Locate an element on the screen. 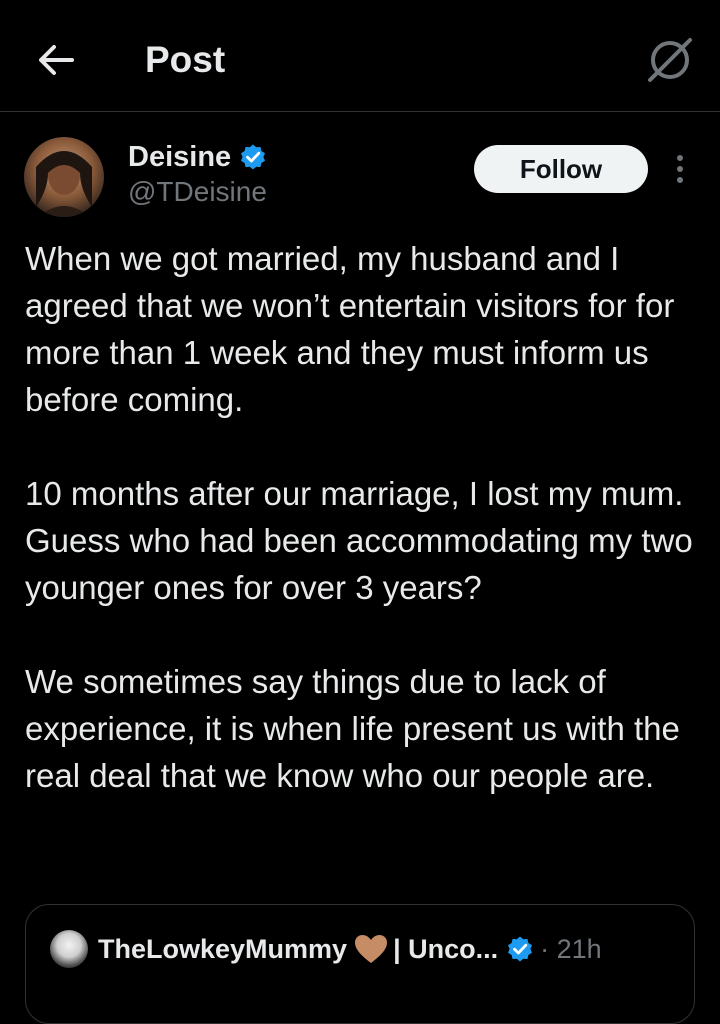 Image resolution: width=720 pixels, height=1024 pixels. profile-photo-icon is located at coordinates (64, 184).